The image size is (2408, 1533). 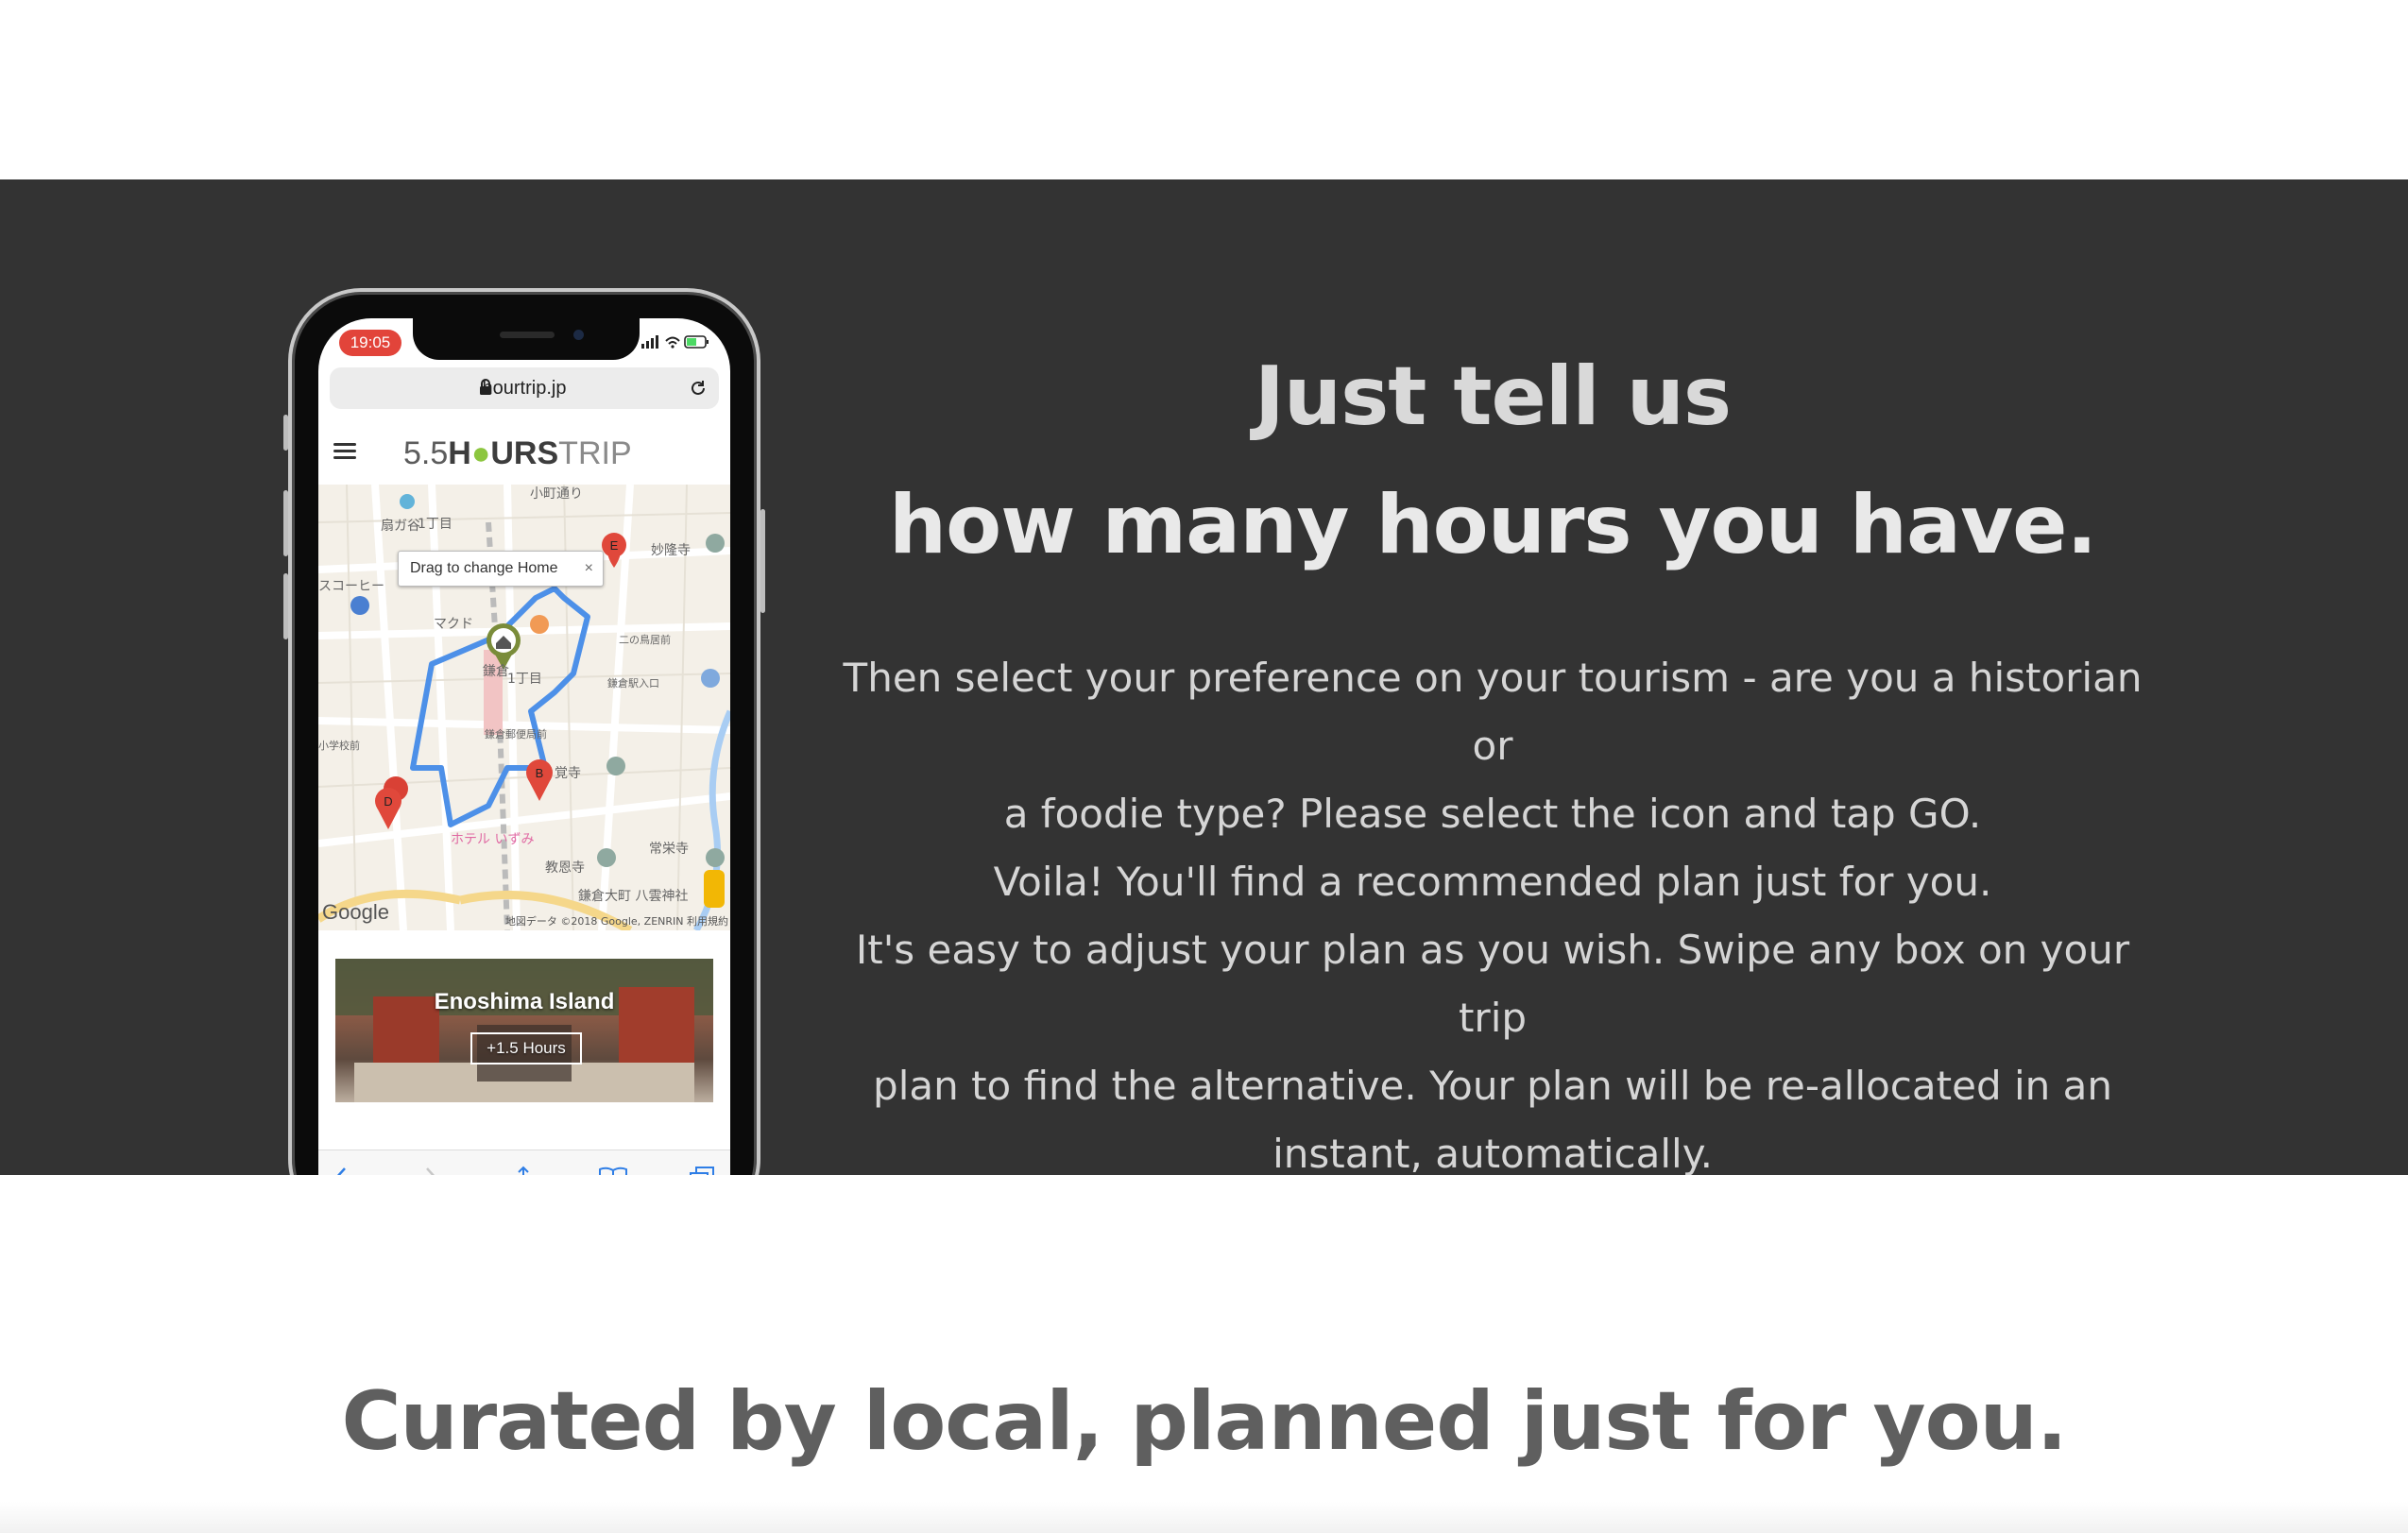 I want to click on map-copyright: 地図データ ©2018 Google, ZENRIN 利用規約, so click(x=616, y=920).